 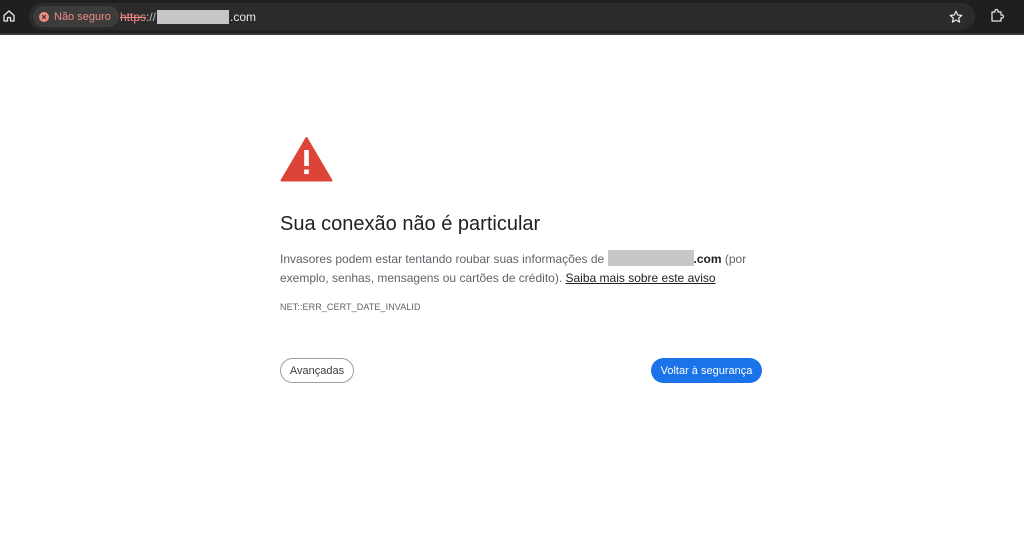 I want to click on bookmark-star-icon, so click(x=956, y=16).